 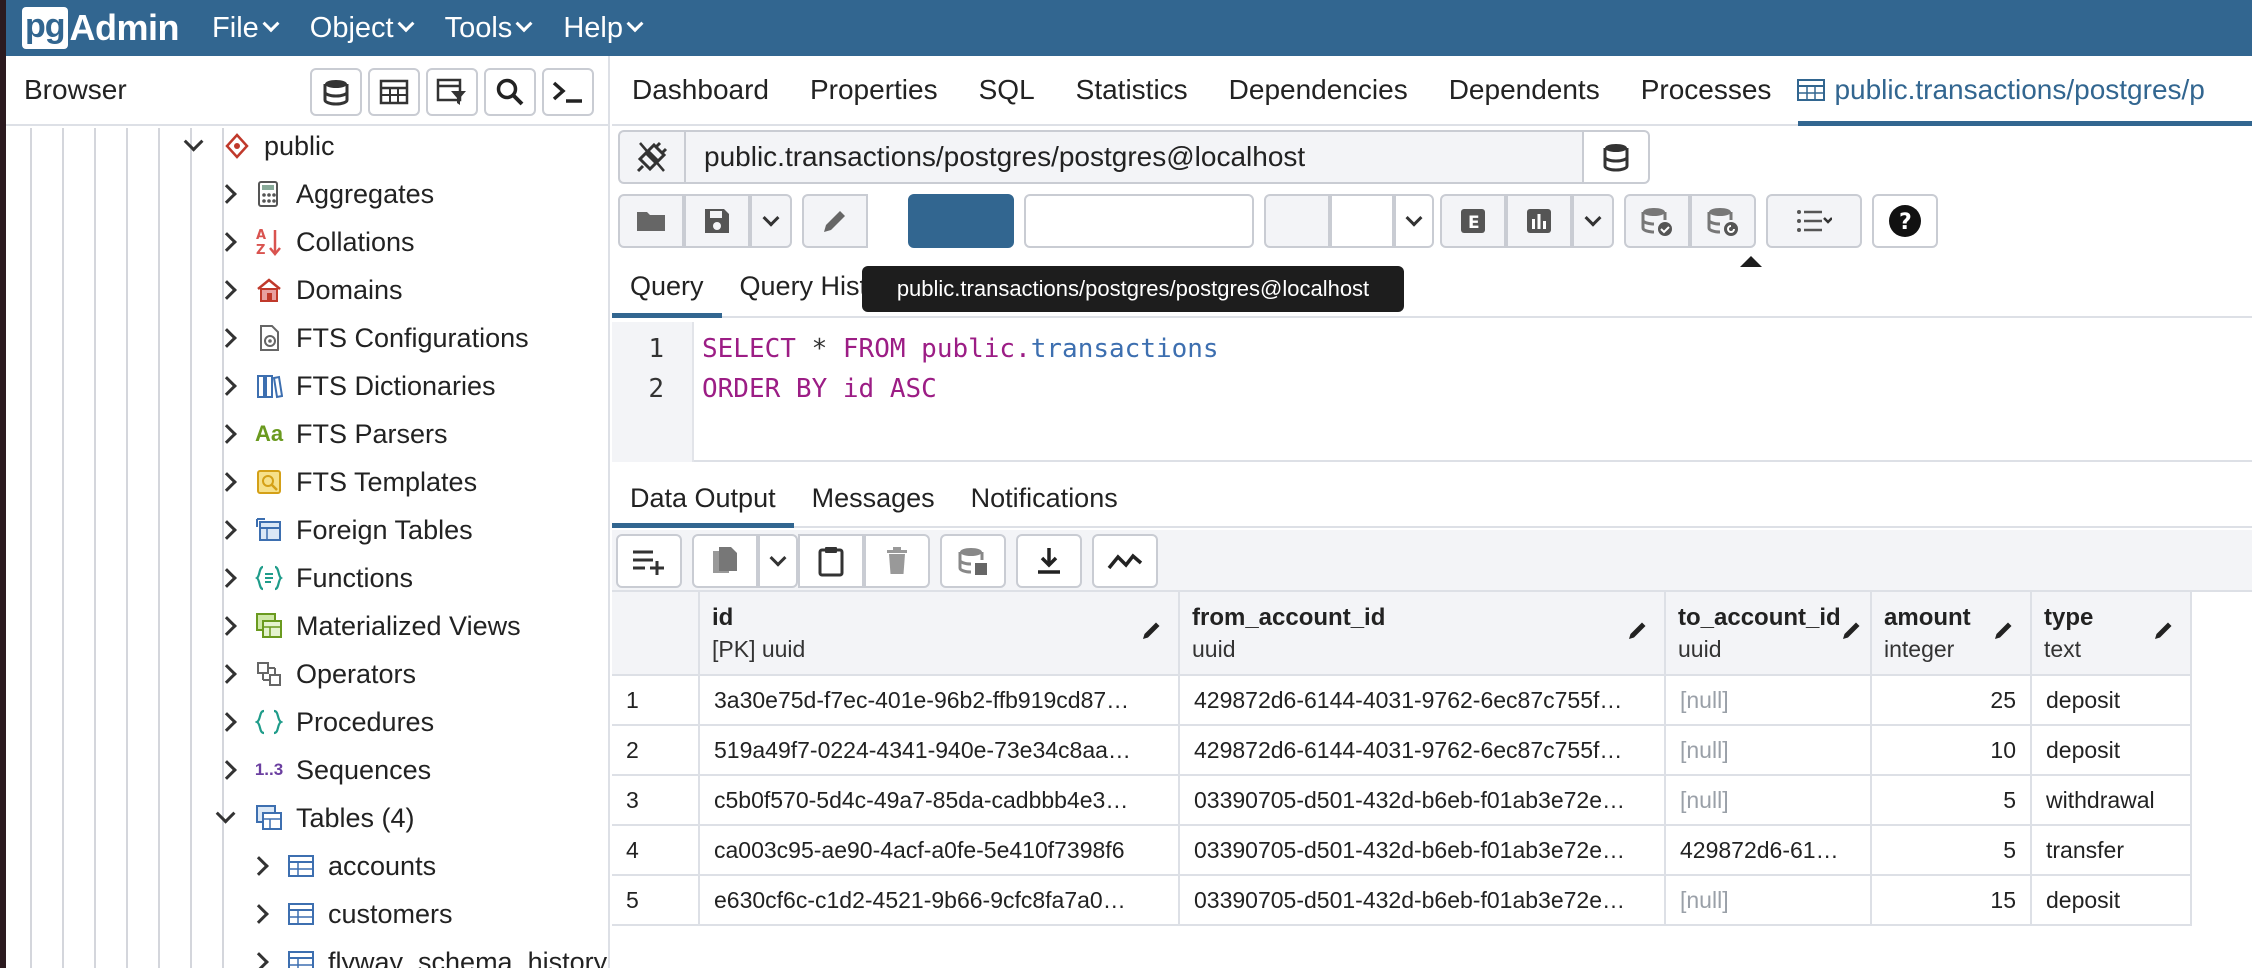 I want to click on tree-node-functions: Functions, so click(x=315, y=578).